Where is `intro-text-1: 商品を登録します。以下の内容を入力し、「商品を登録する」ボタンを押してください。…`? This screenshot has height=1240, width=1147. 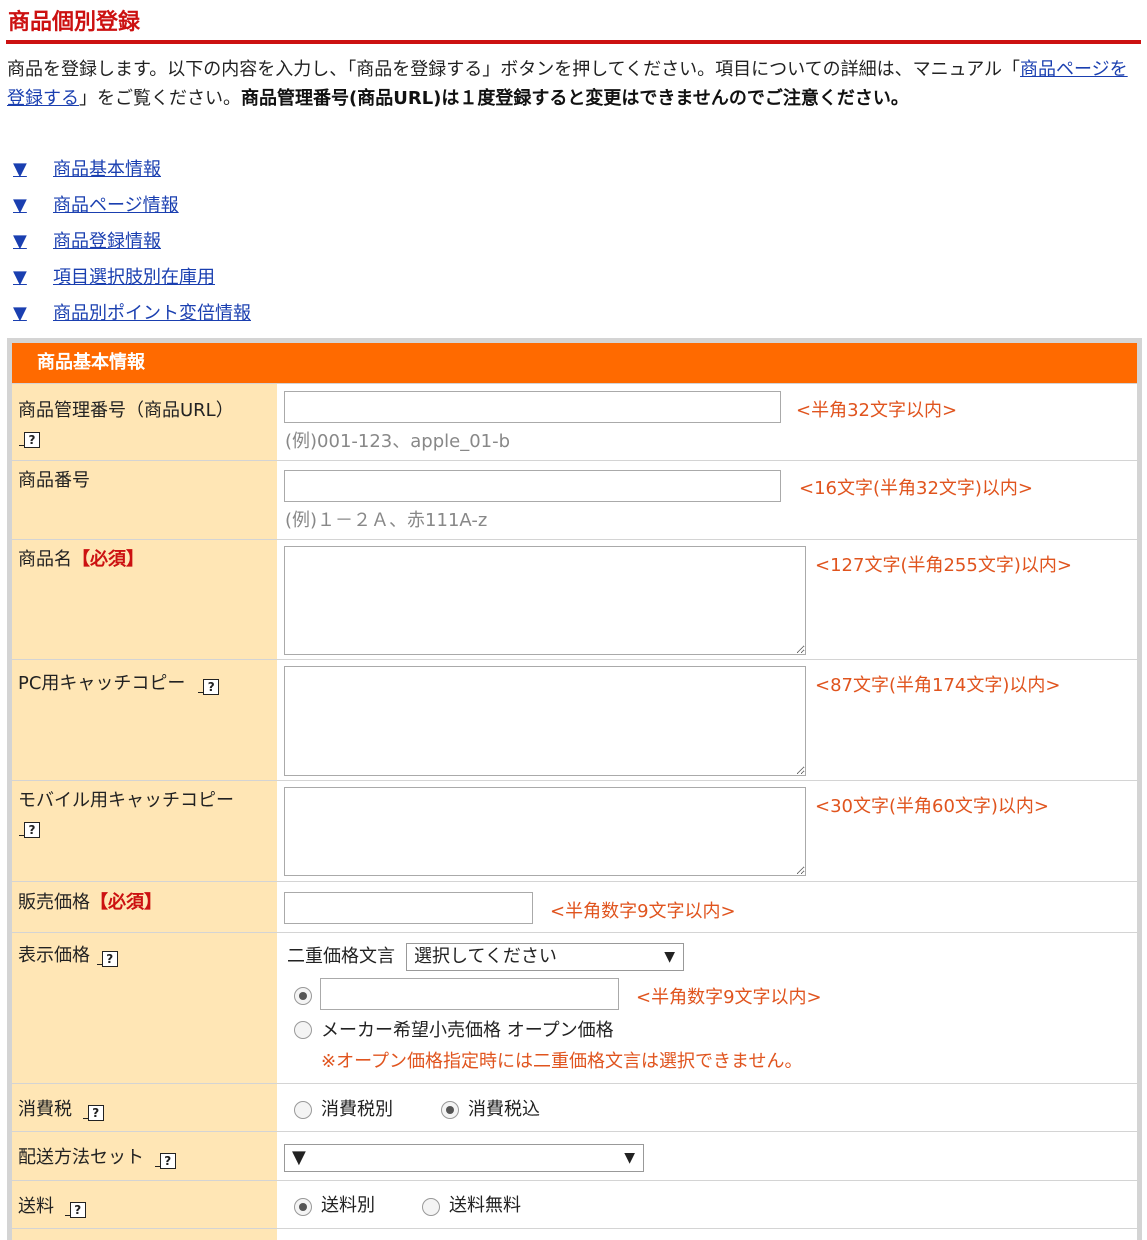 intro-text-1: 商品を登録します。以下の内容を入力し、「商品を登録する」ボタンを押してください。… is located at coordinates (514, 69).